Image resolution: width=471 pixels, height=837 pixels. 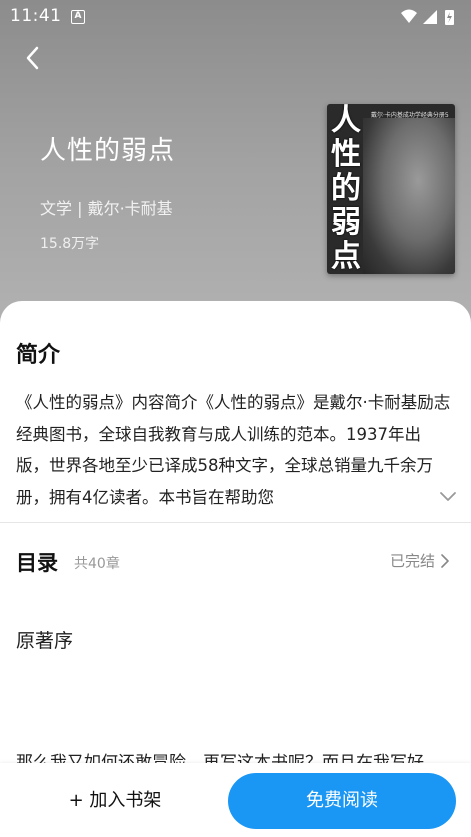 I want to click on cover-title-char: 的, so click(x=346, y=188).